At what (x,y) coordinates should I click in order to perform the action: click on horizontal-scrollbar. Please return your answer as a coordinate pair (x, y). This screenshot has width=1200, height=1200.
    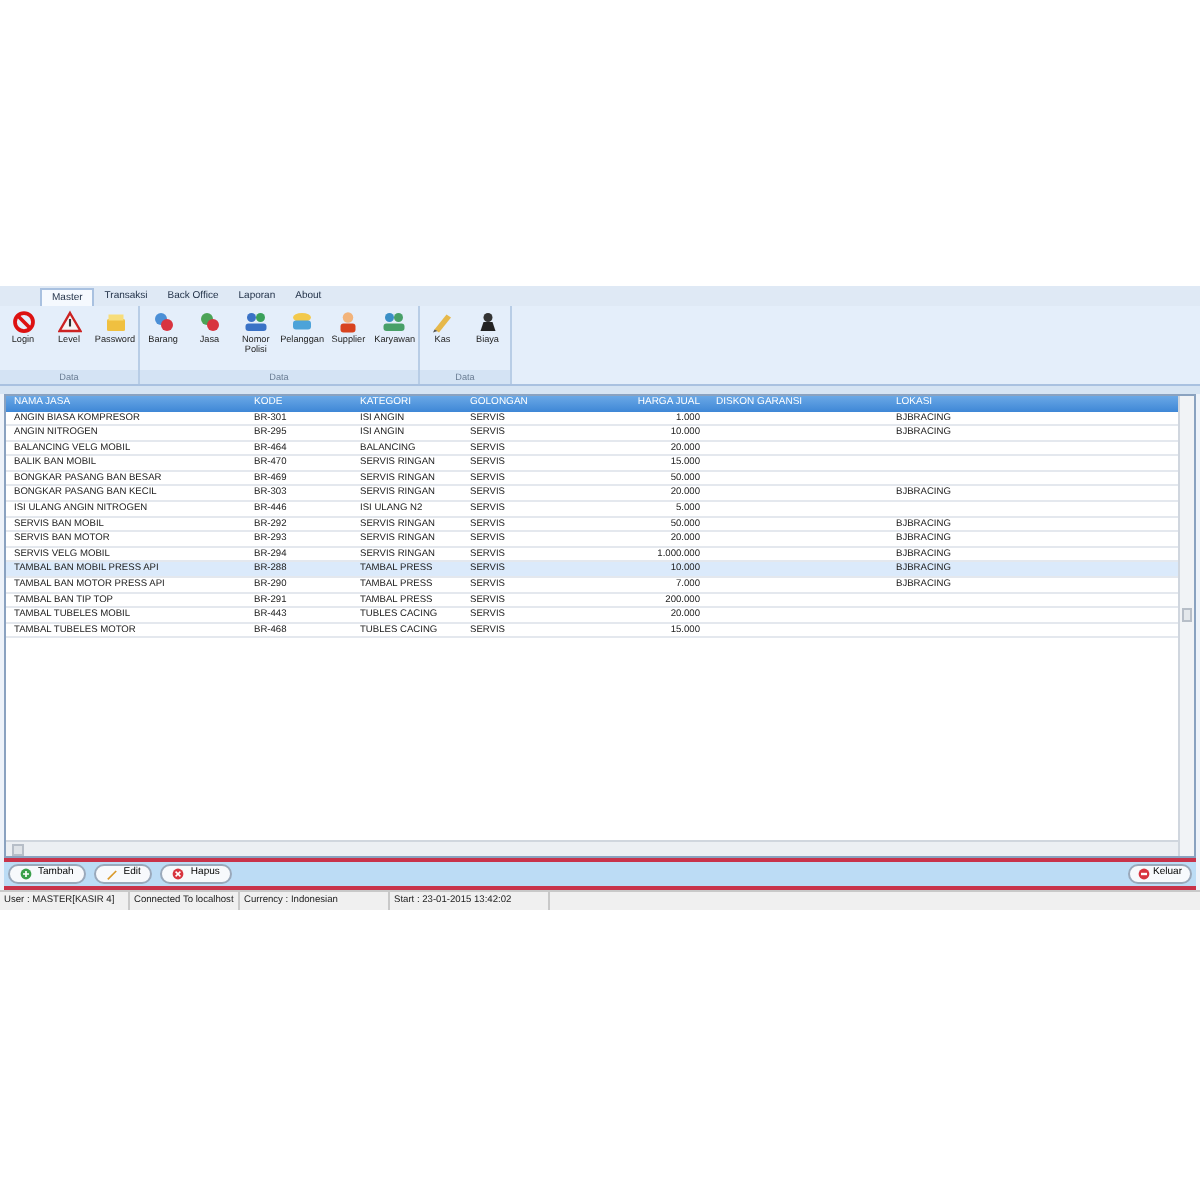
    Looking at the image, I should click on (592, 848).